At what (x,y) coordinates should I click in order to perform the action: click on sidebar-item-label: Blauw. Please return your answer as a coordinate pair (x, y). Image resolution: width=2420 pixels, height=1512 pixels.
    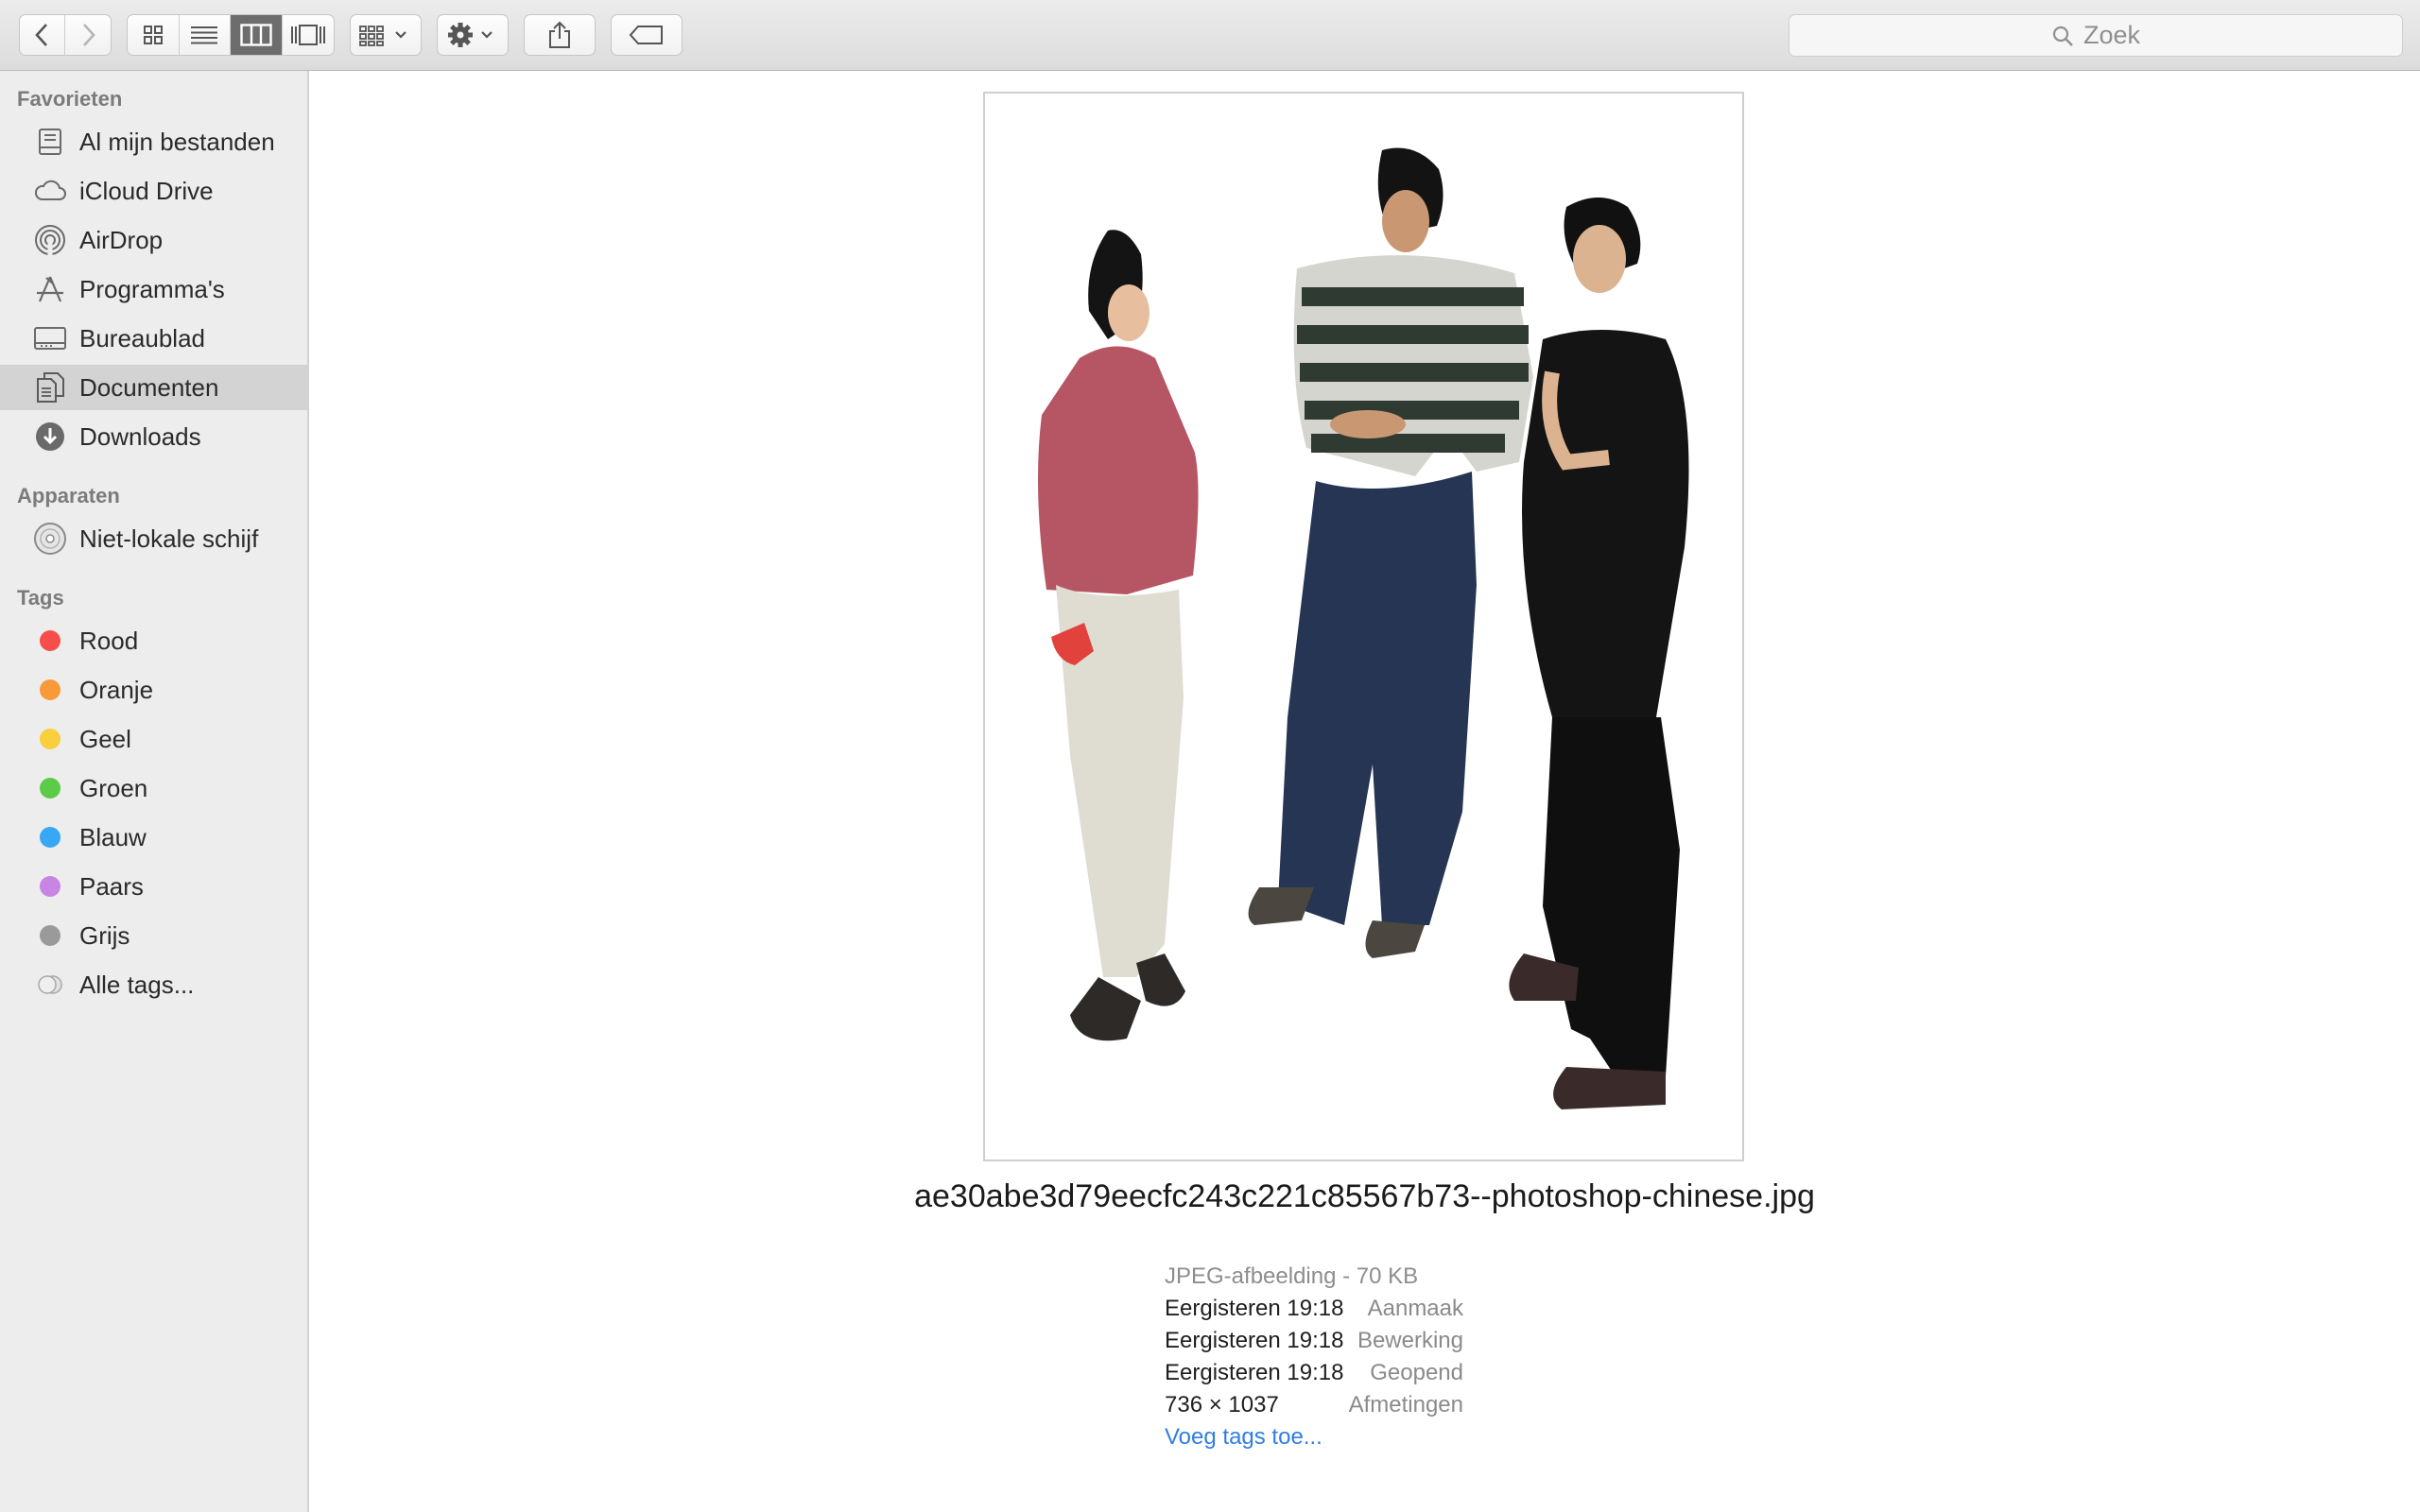
    Looking at the image, I should click on (113, 836).